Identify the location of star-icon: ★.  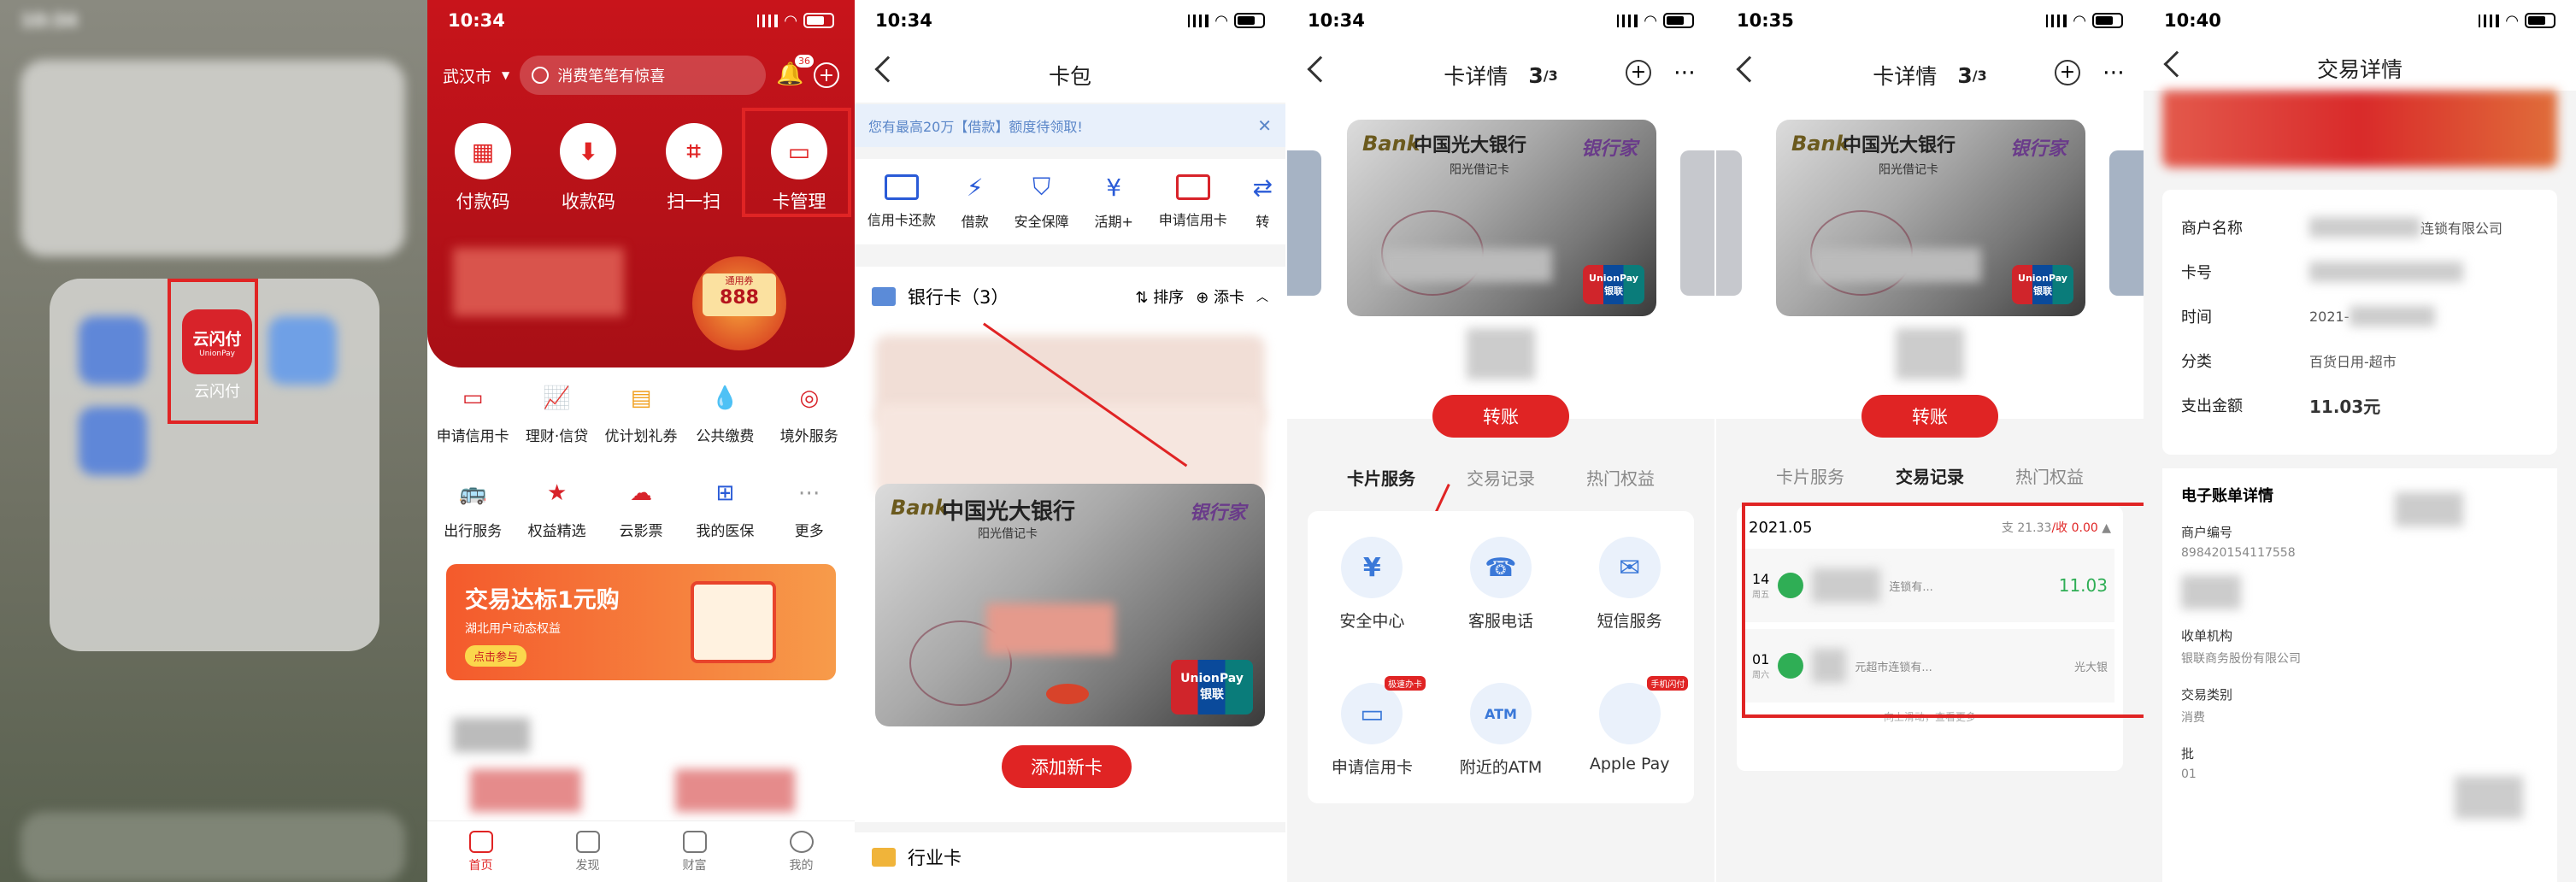
(557, 493).